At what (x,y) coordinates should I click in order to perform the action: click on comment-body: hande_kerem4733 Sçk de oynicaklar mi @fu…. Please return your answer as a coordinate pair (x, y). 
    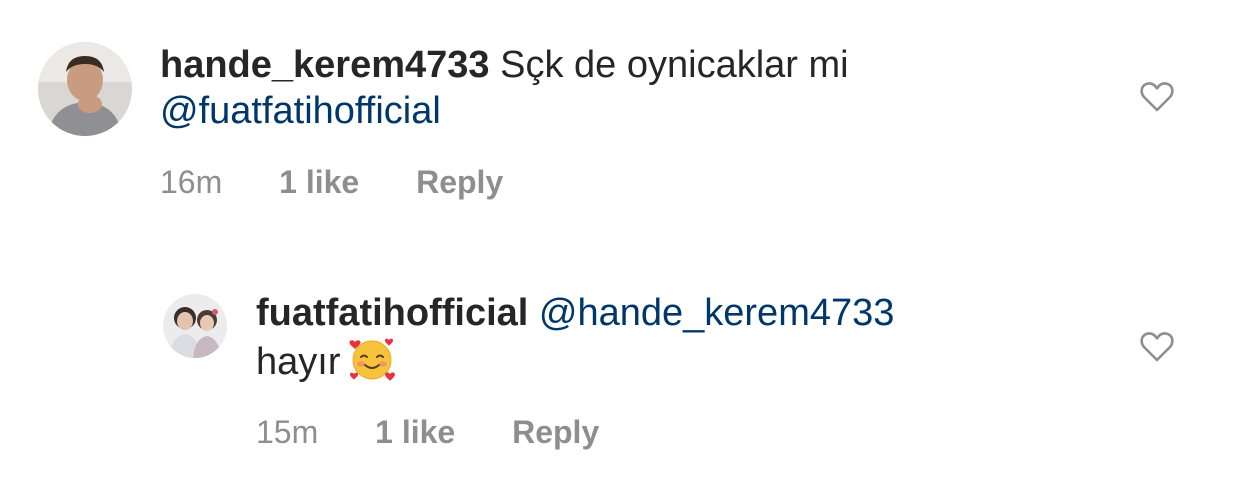
    Looking at the image, I should click on (600, 88).